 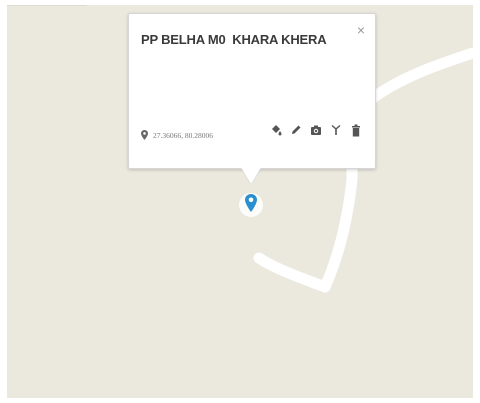 I want to click on camera-icon, so click(x=316, y=130).